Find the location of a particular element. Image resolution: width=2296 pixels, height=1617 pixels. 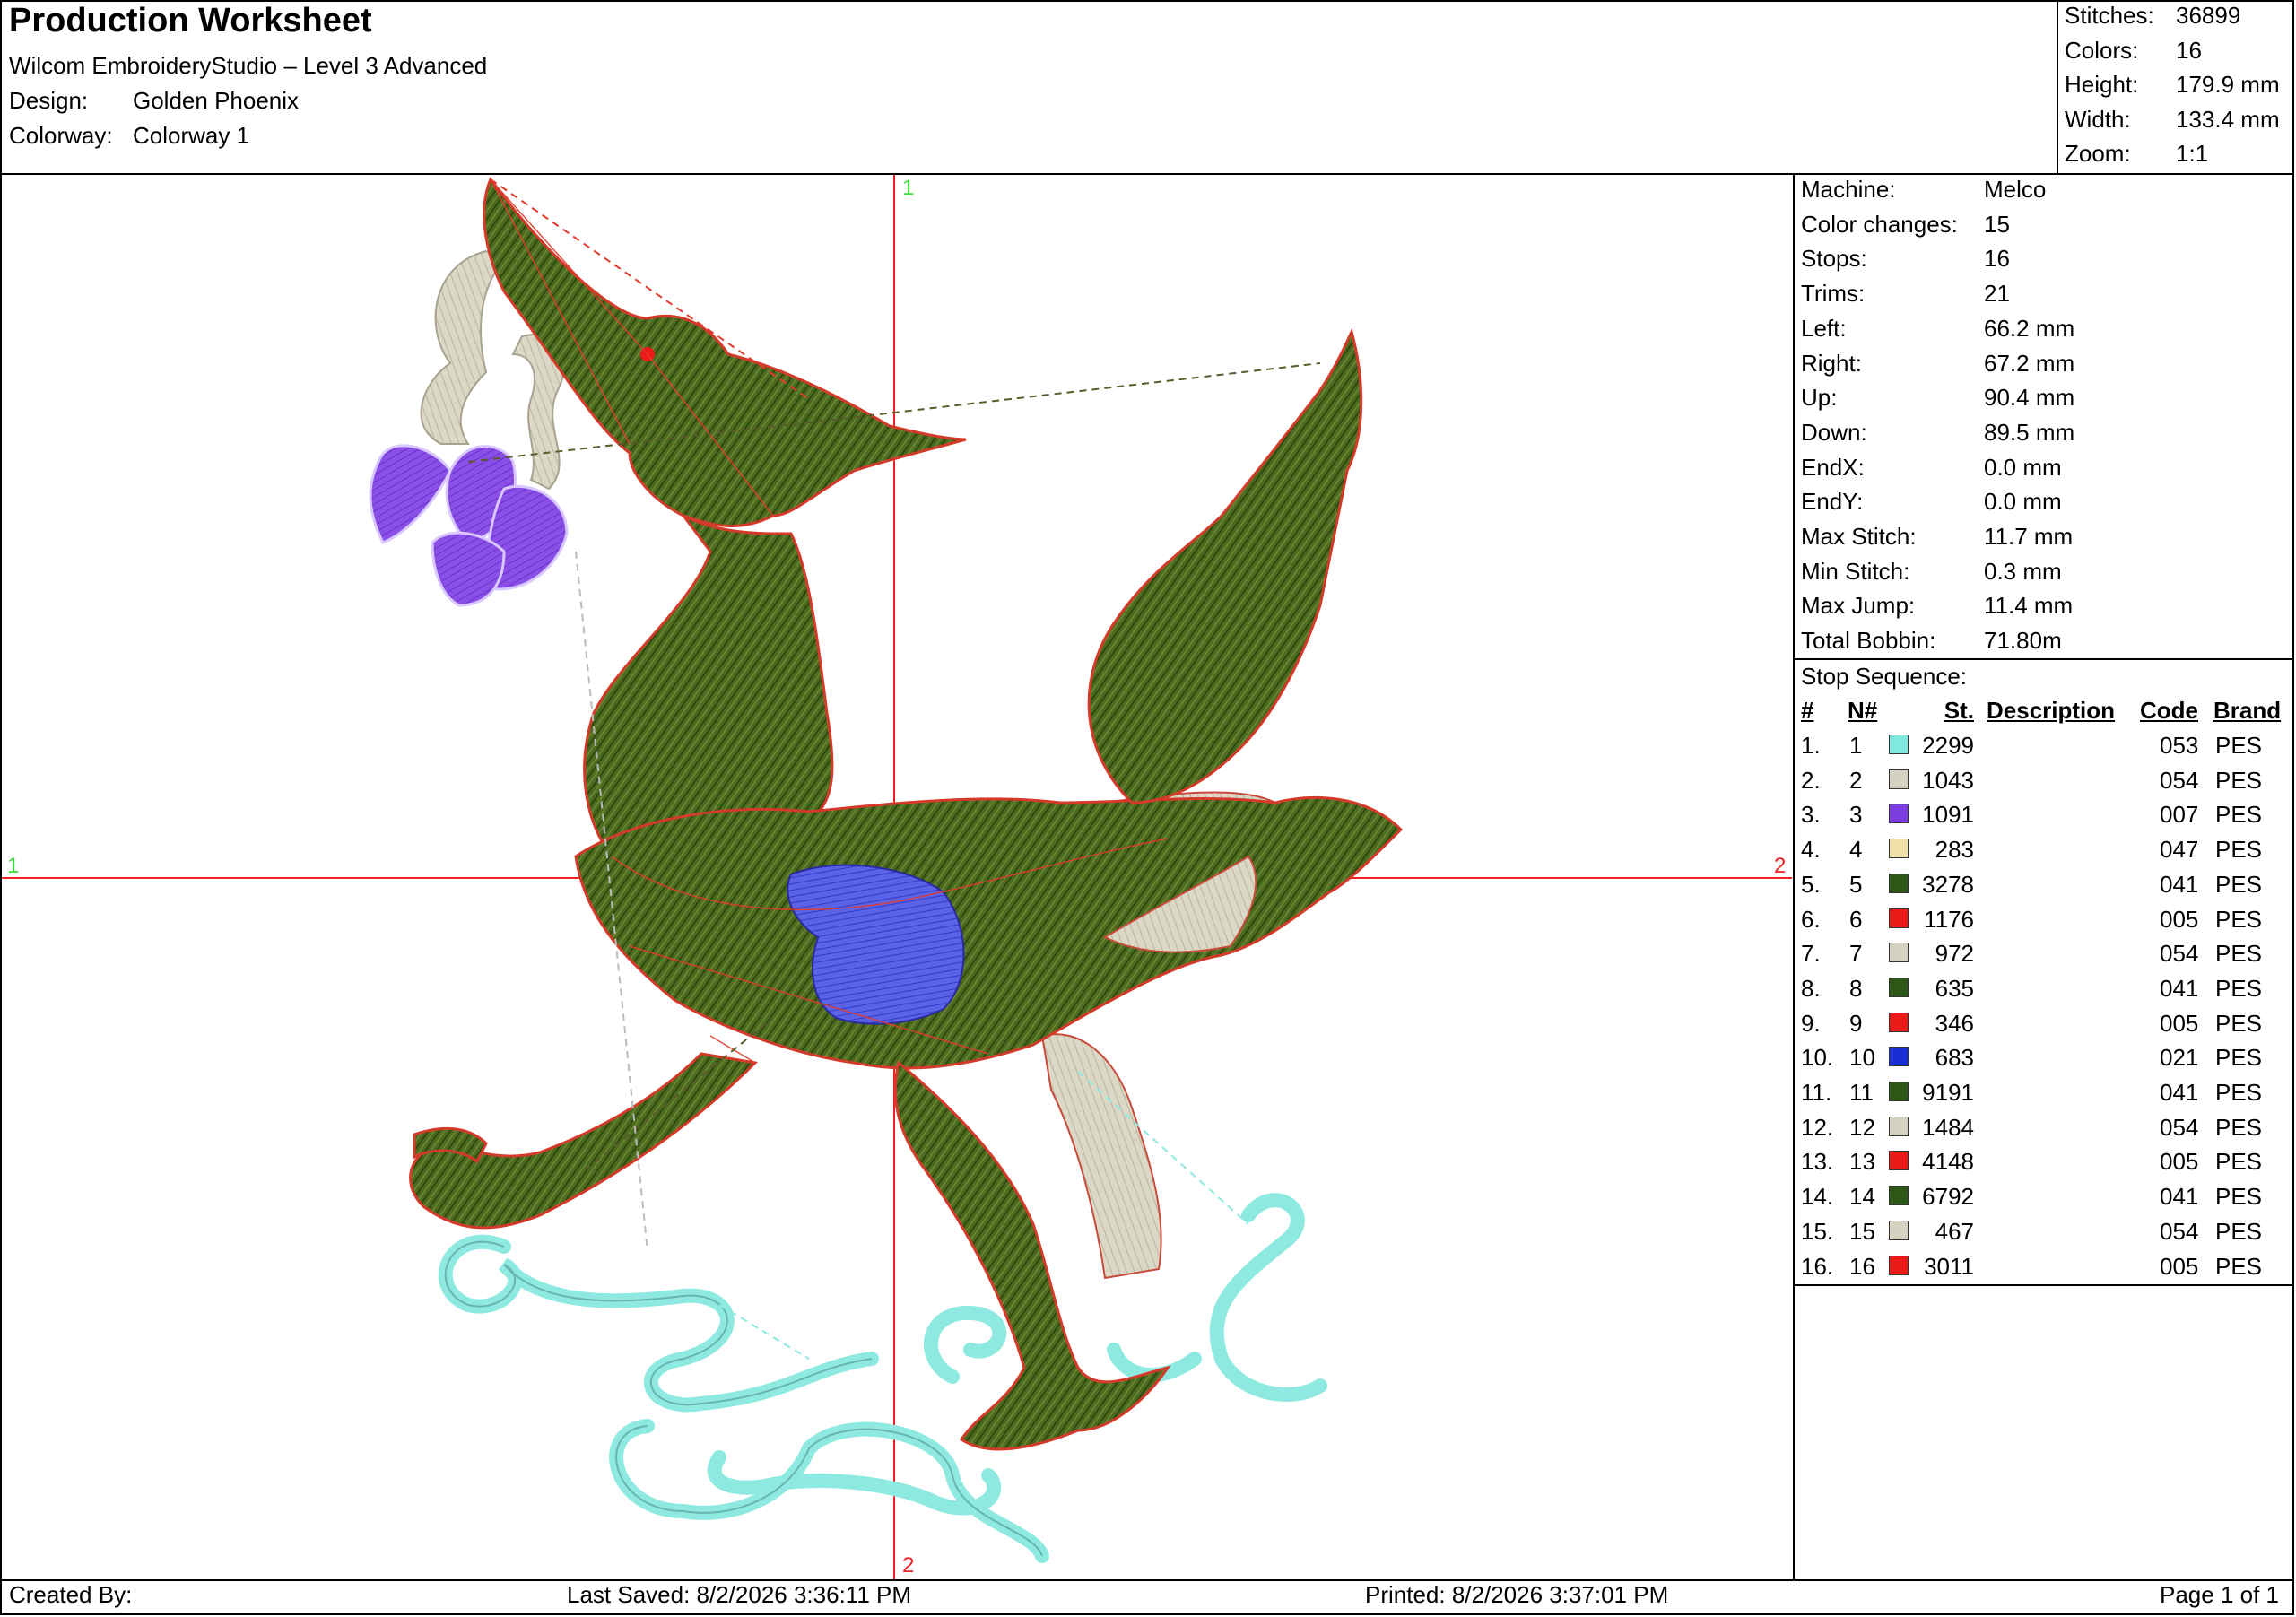

col-code: Code is located at coordinates (2169, 710).